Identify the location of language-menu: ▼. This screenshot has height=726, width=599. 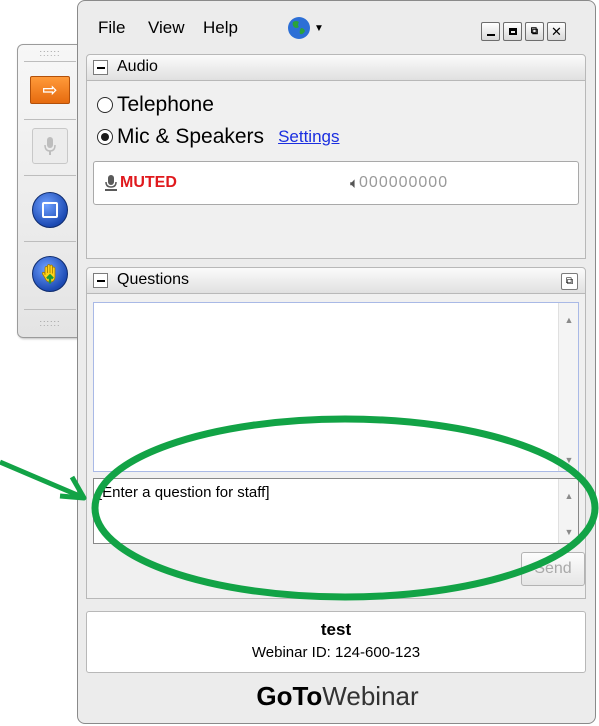
(307, 28).